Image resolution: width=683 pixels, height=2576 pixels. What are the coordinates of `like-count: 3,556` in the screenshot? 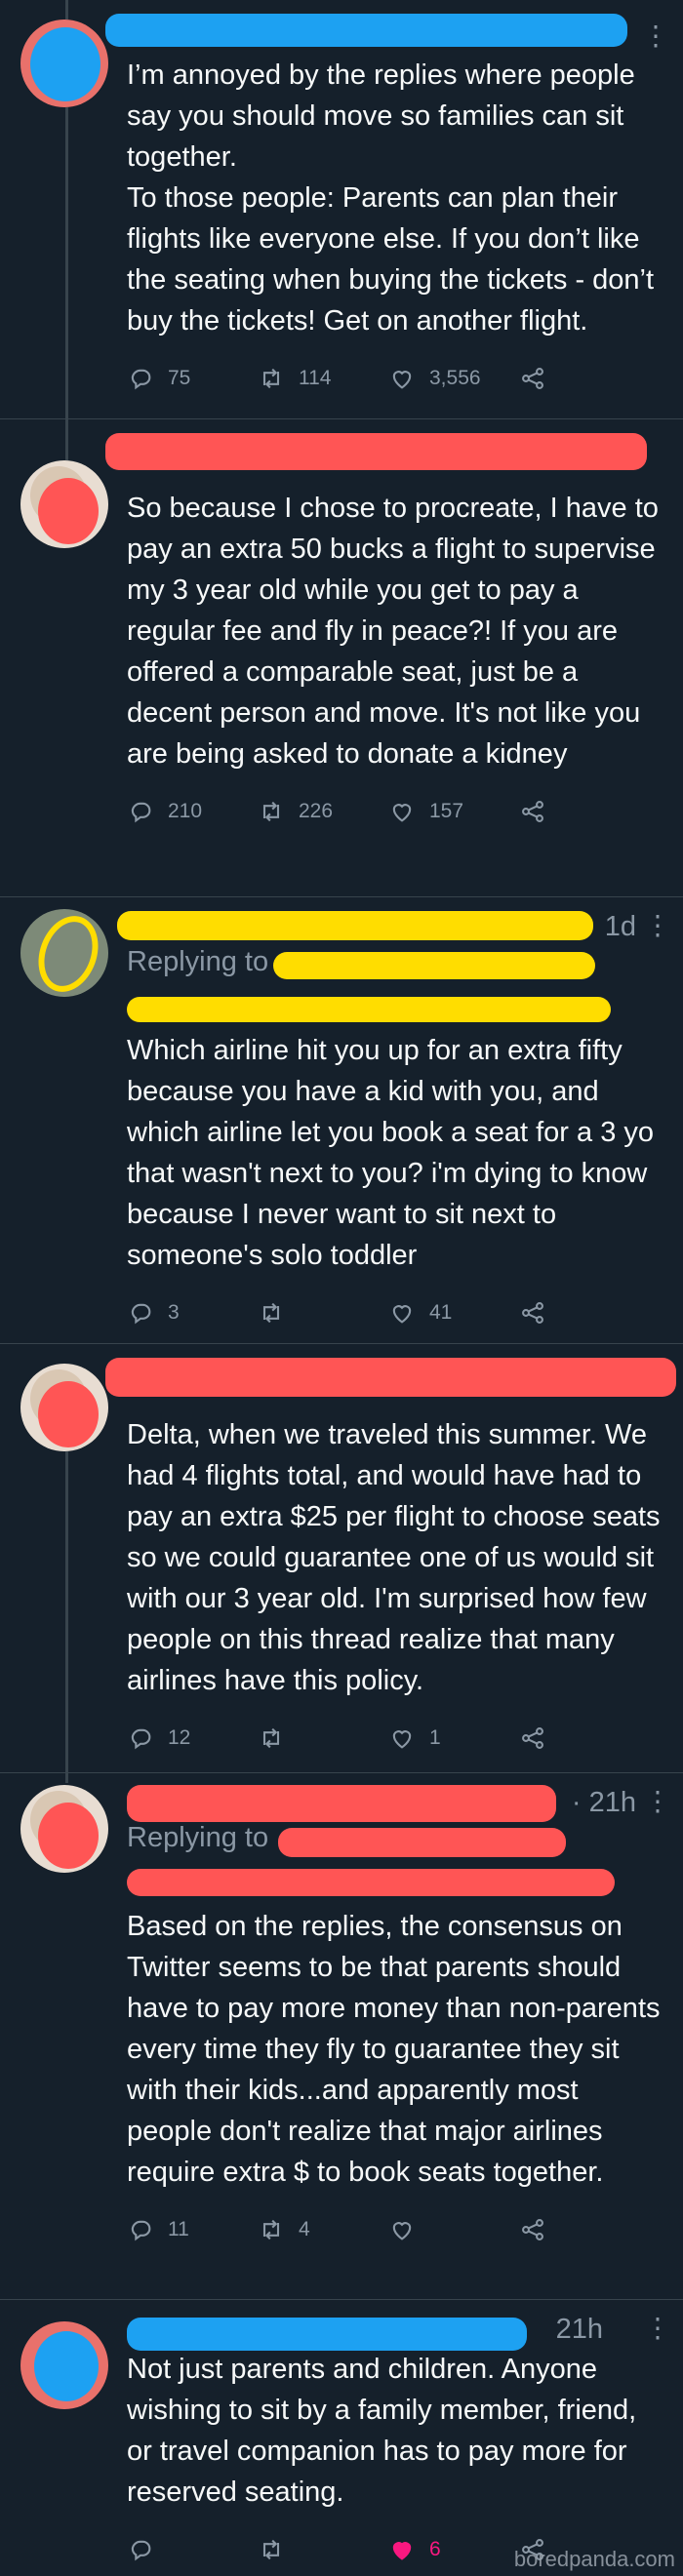 It's located at (455, 378).